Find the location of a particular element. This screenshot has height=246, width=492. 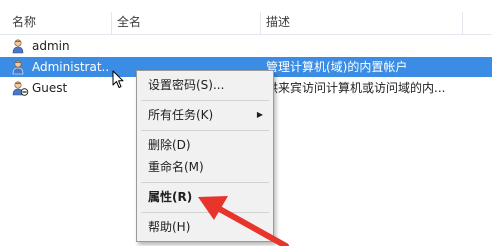

user-name: admin is located at coordinates (51, 46).